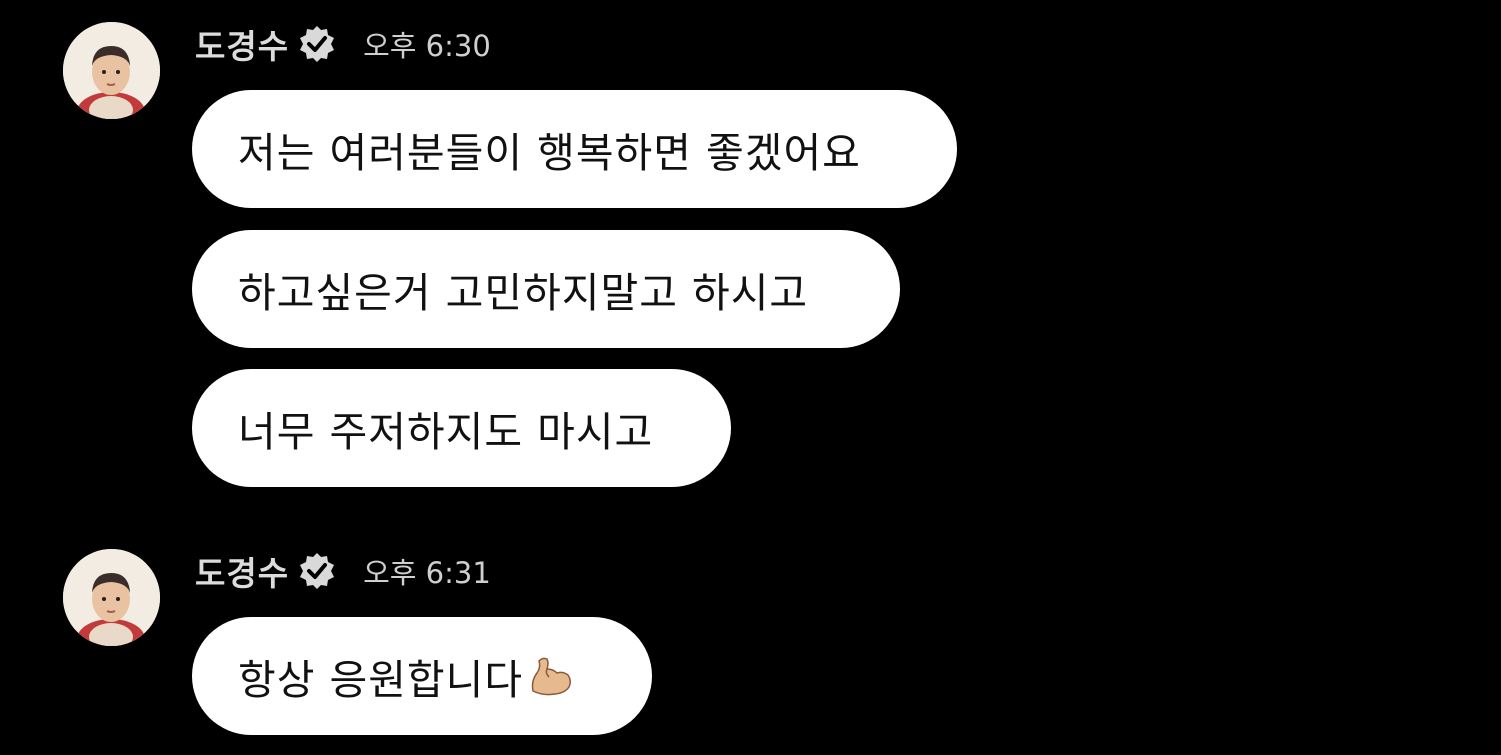  Describe the element at coordinates (523, 293) in the screenshot. I see `message-text: 하고싶은거 고민하지말고 하시고` at that location.